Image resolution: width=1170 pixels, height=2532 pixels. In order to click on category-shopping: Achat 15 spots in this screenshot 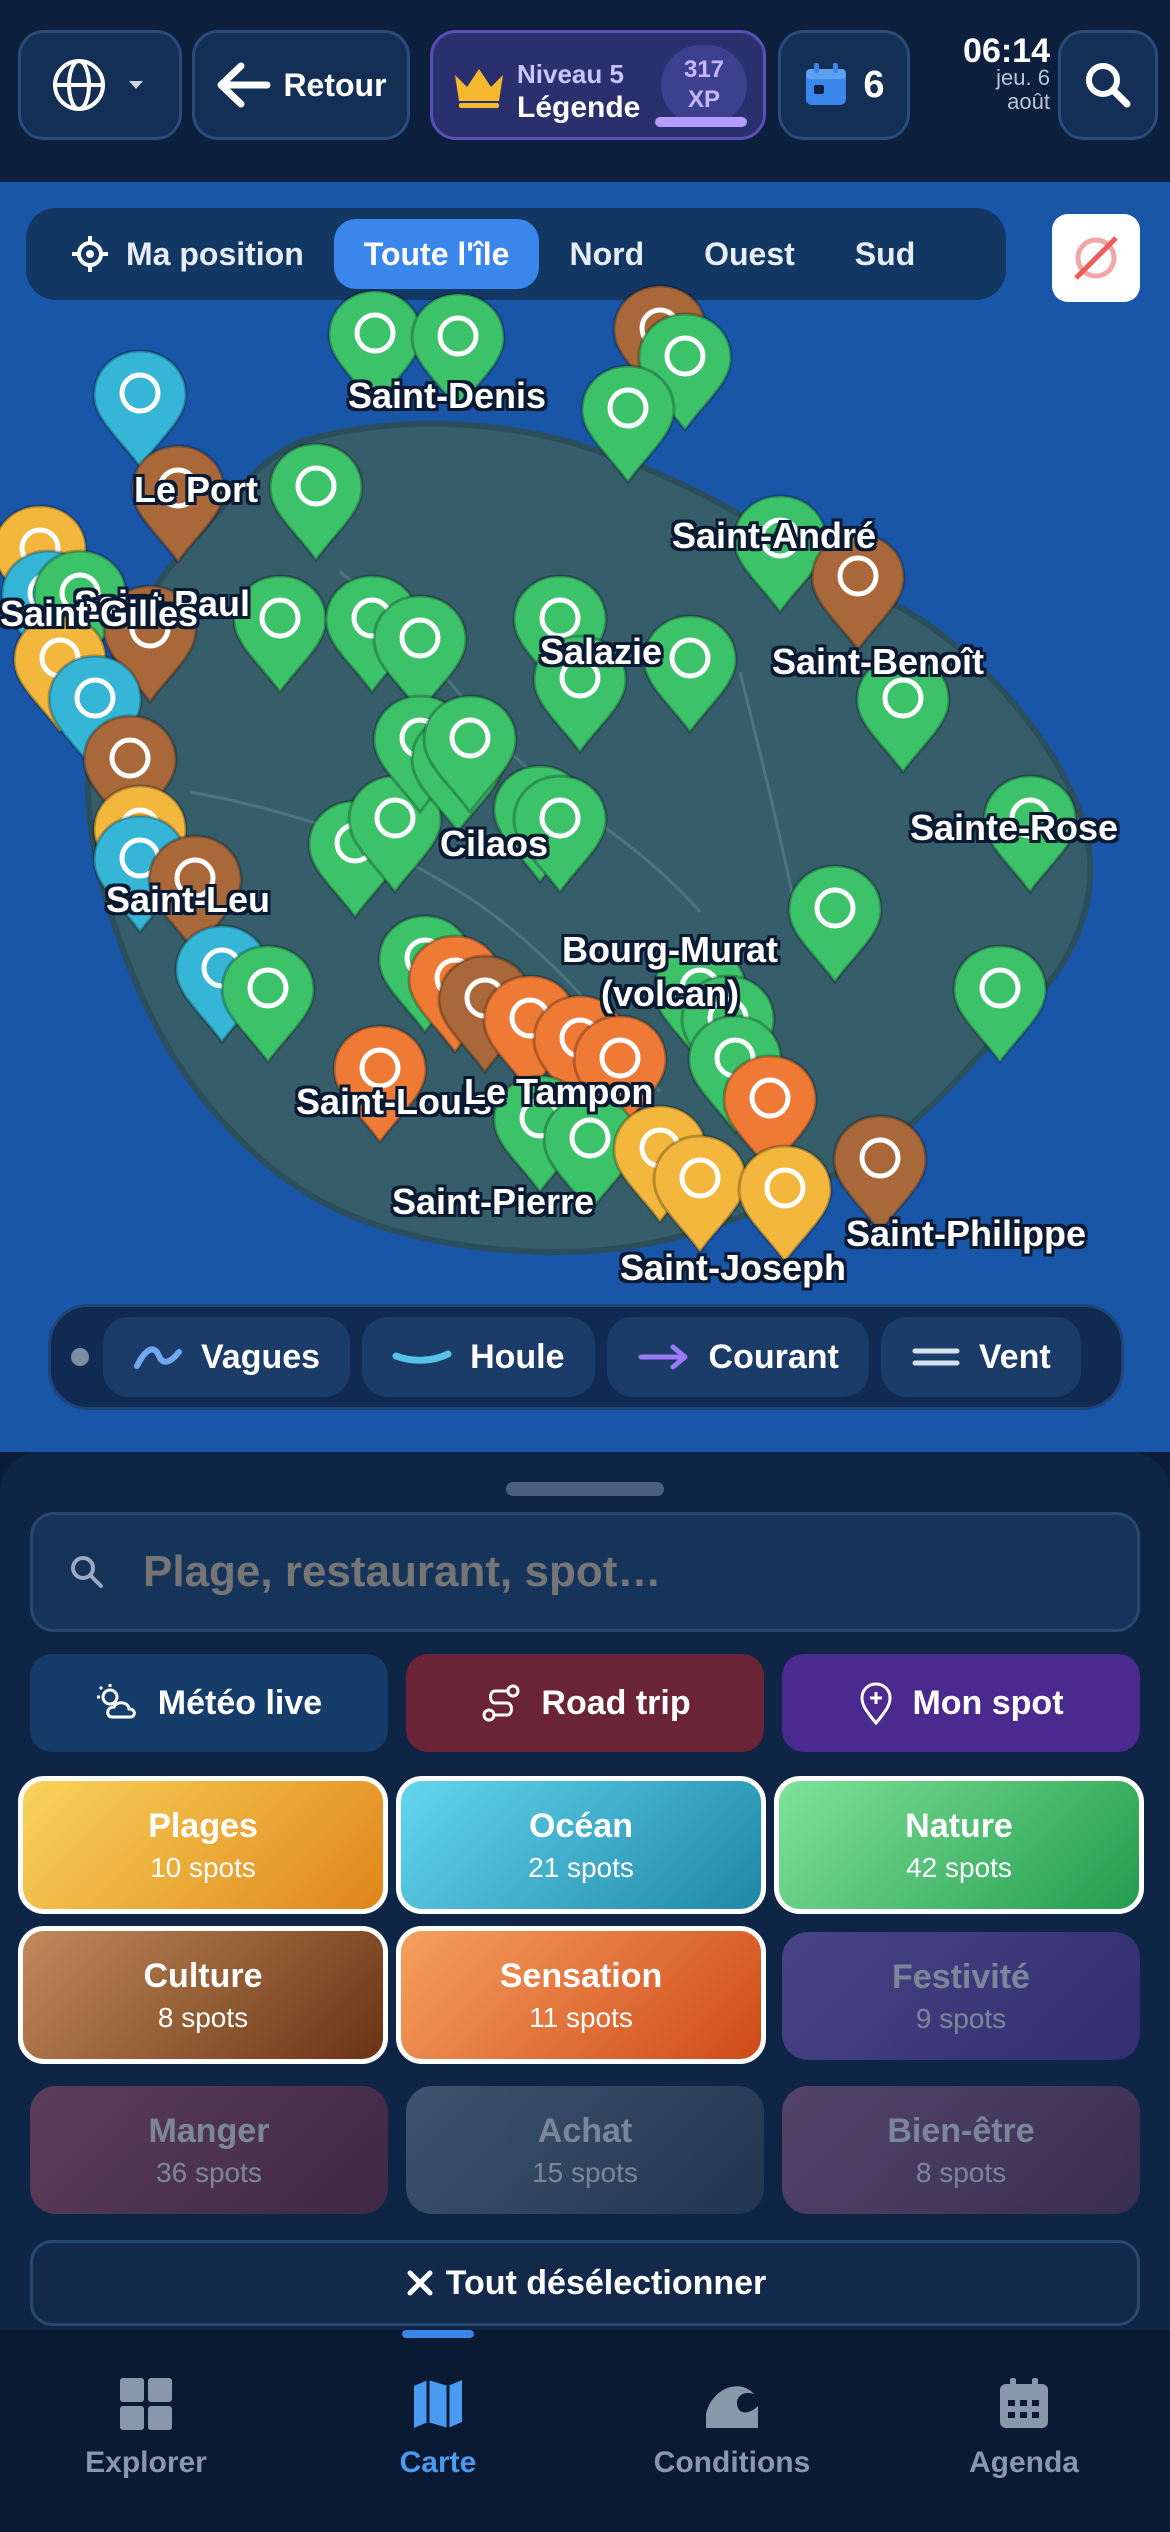, I will do `click(585, 2150)`.